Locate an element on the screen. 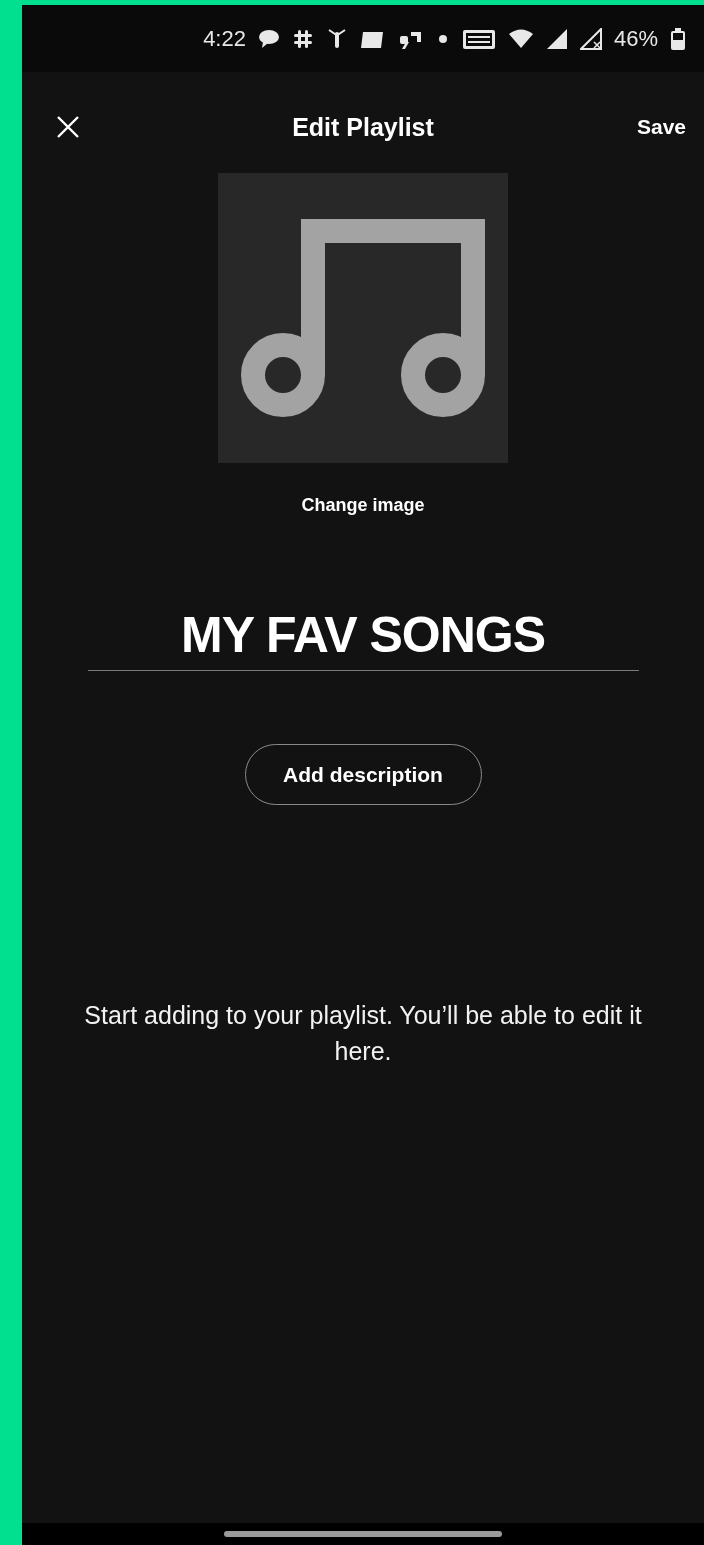 The height and width of the screenshot is (1545, 704). chat-icon is located at coordinates (268, 38).